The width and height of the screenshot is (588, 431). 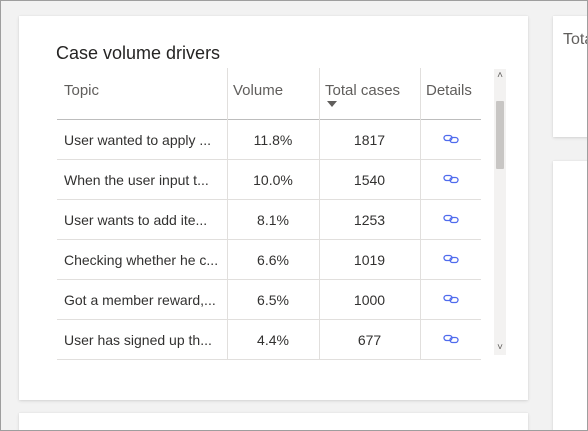 I want to click on right-top-card: Tota, so click(x=570, y=76).